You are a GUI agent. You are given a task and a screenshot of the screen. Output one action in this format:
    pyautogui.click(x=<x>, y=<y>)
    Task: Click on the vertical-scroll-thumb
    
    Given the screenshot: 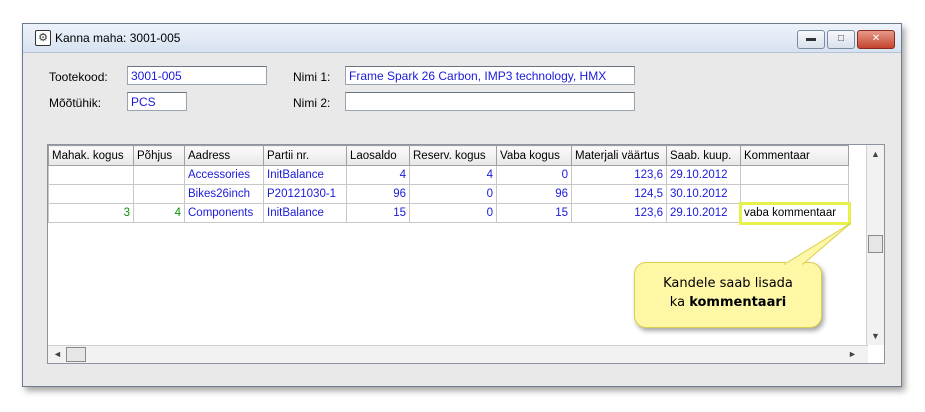 What is the action you would take?
    pyautogui.click(x=875, y=244)
    